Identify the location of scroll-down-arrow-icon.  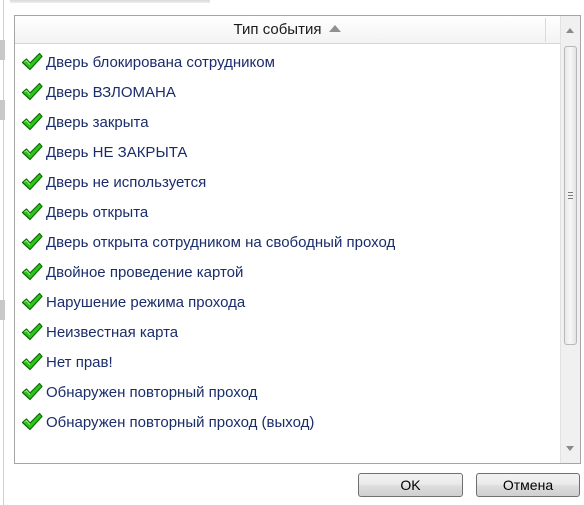
(570, 448).